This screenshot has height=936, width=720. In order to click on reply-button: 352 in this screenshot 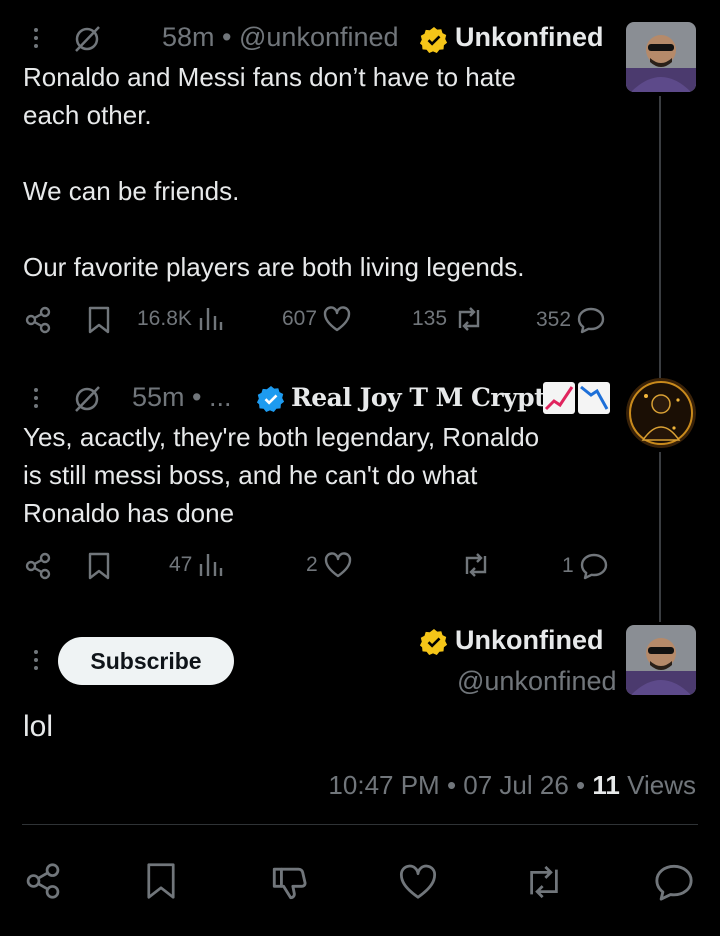, I will do `click(570, 320)`.